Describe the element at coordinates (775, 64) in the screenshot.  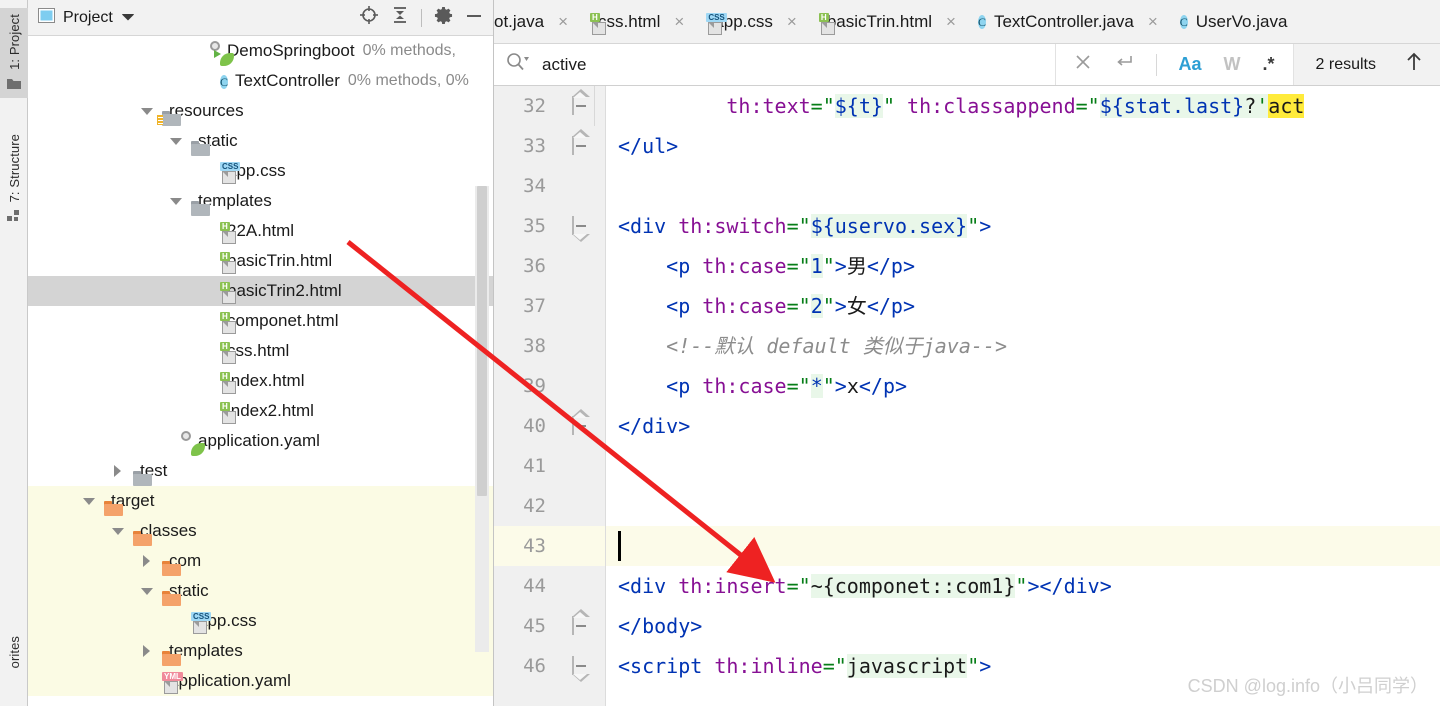
I see `search-input-container: active` at that location.